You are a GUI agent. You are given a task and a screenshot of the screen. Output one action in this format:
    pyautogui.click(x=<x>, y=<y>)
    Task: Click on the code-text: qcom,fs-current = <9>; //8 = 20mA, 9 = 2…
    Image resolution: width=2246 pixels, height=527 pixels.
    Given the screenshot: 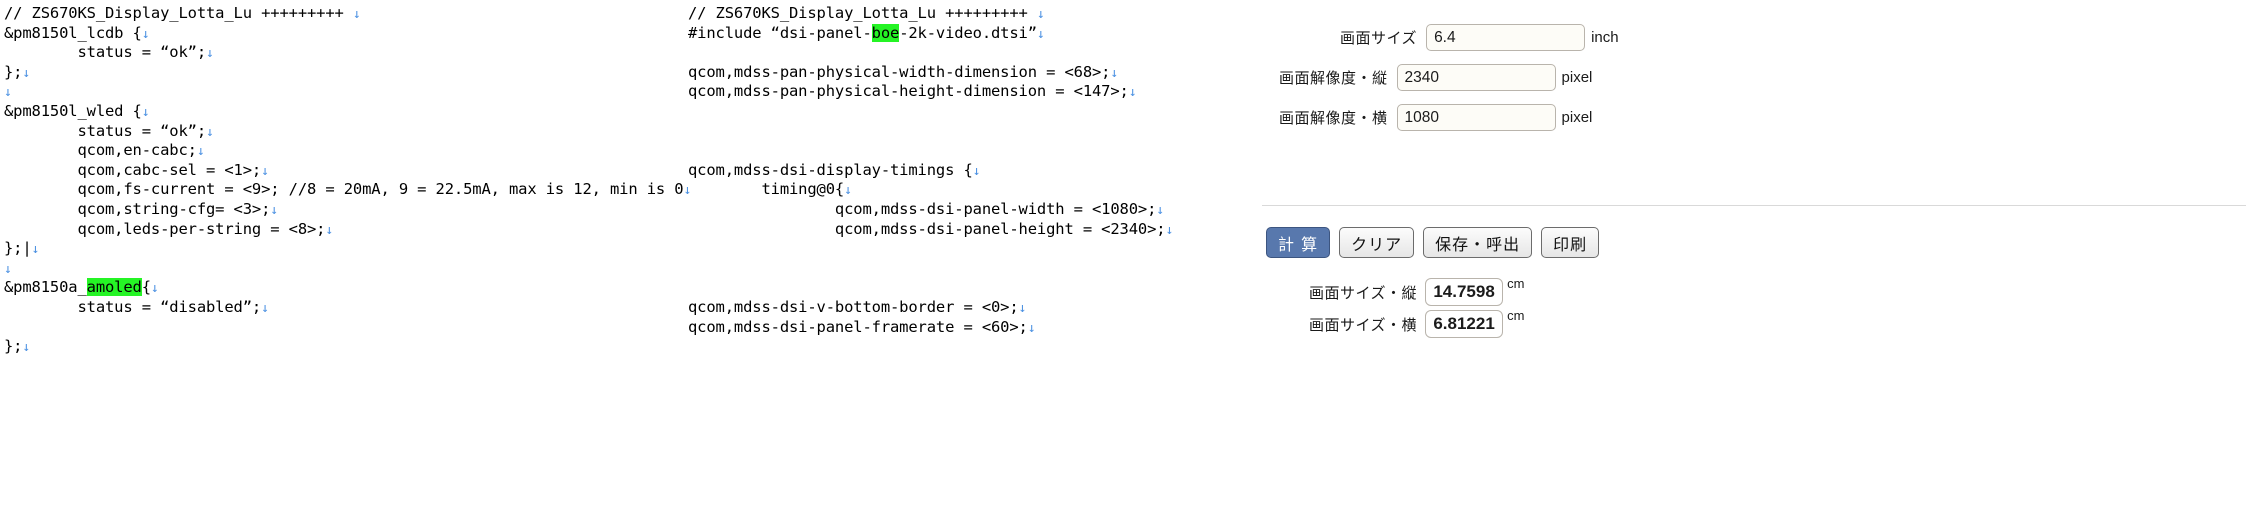 What is the action you would take?
    pyautogui.click(x=344, y=189)
    